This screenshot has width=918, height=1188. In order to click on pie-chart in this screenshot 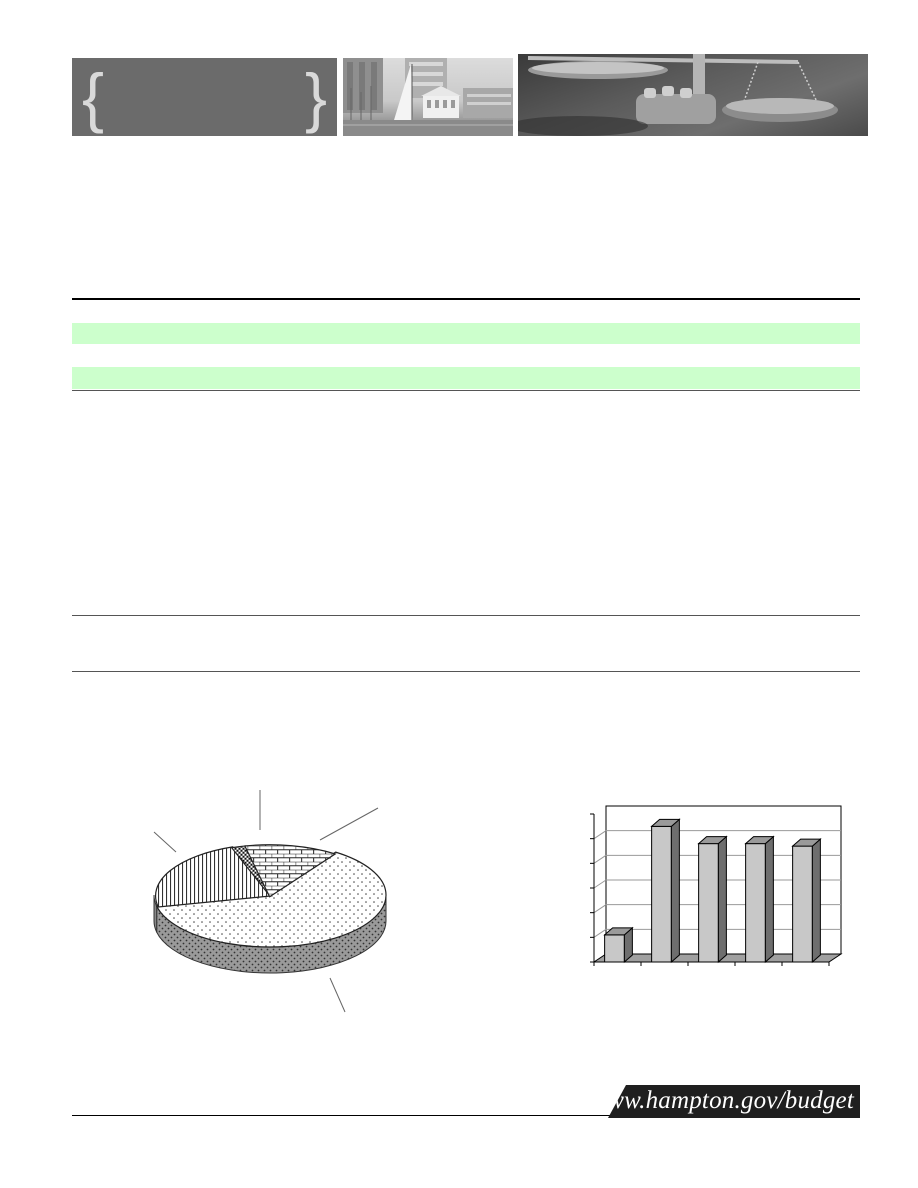, I will do `click(270, 902)`.